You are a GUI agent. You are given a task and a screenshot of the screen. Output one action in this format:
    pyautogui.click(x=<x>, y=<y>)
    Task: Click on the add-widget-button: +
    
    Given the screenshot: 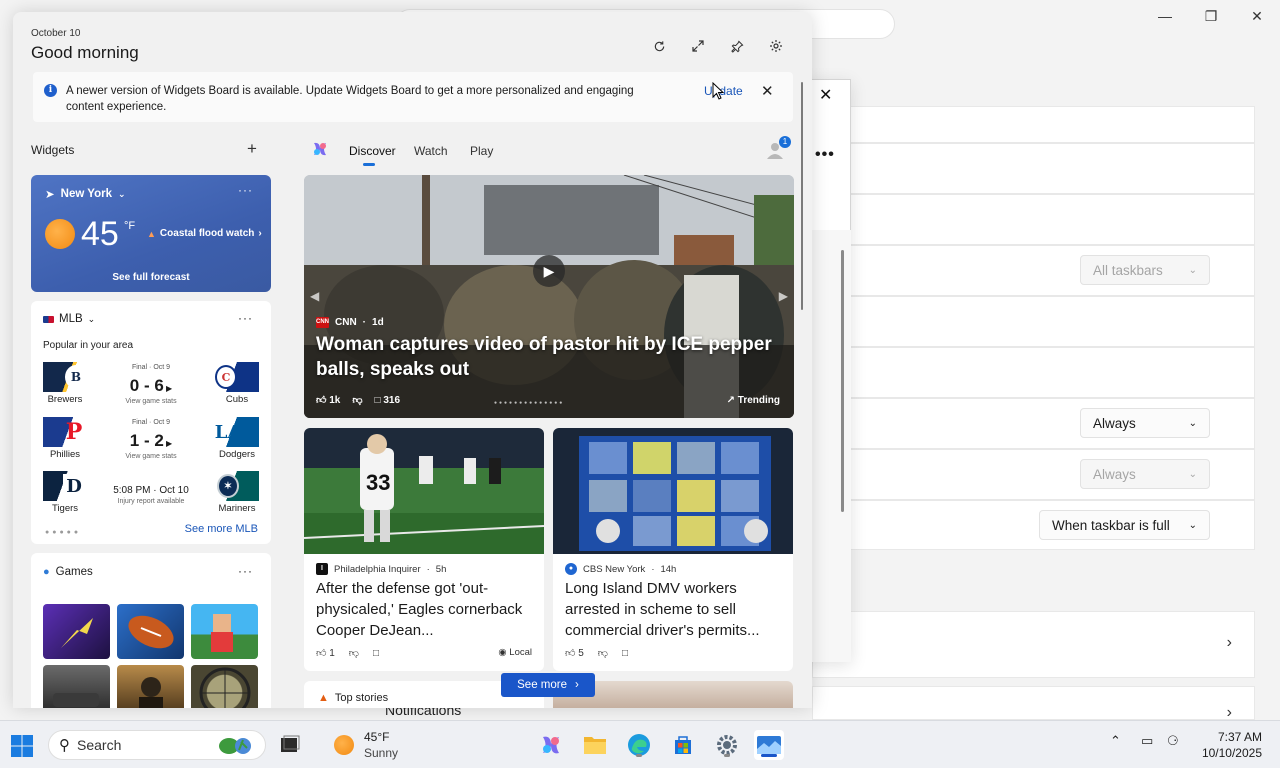 What is the action you would take?
    pyautogui.click(x=252, y=149)
    